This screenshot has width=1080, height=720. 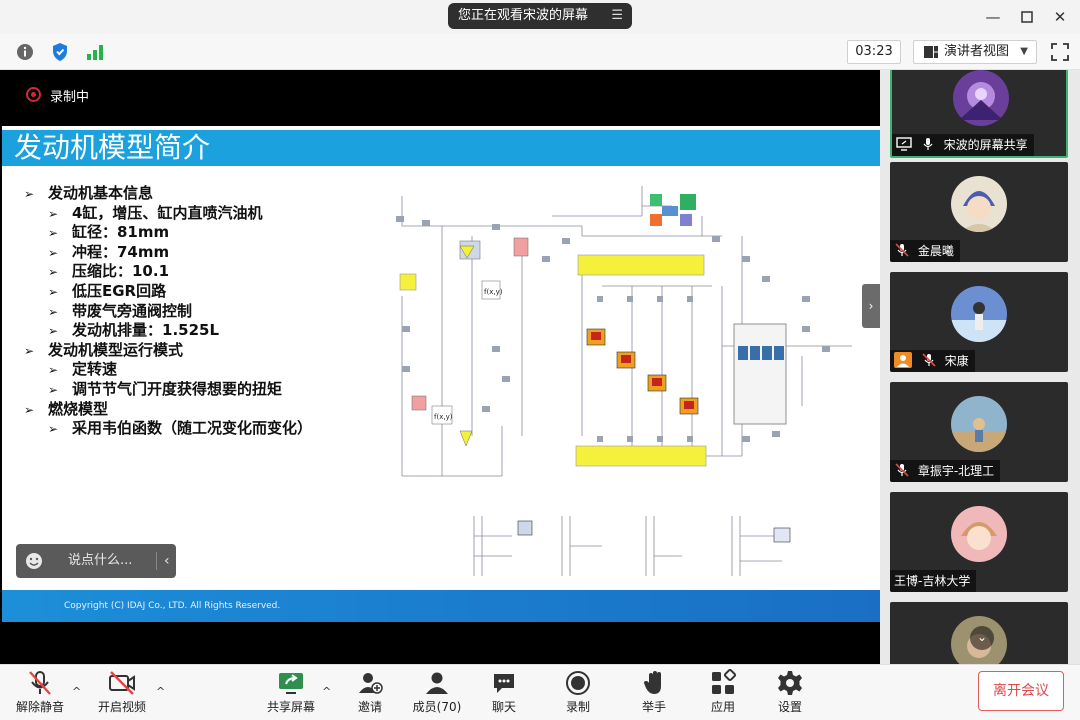 What do you see at coordinates (437, 683) in the screenshot?
I see `members-icon` at bounding box center [437, 683].